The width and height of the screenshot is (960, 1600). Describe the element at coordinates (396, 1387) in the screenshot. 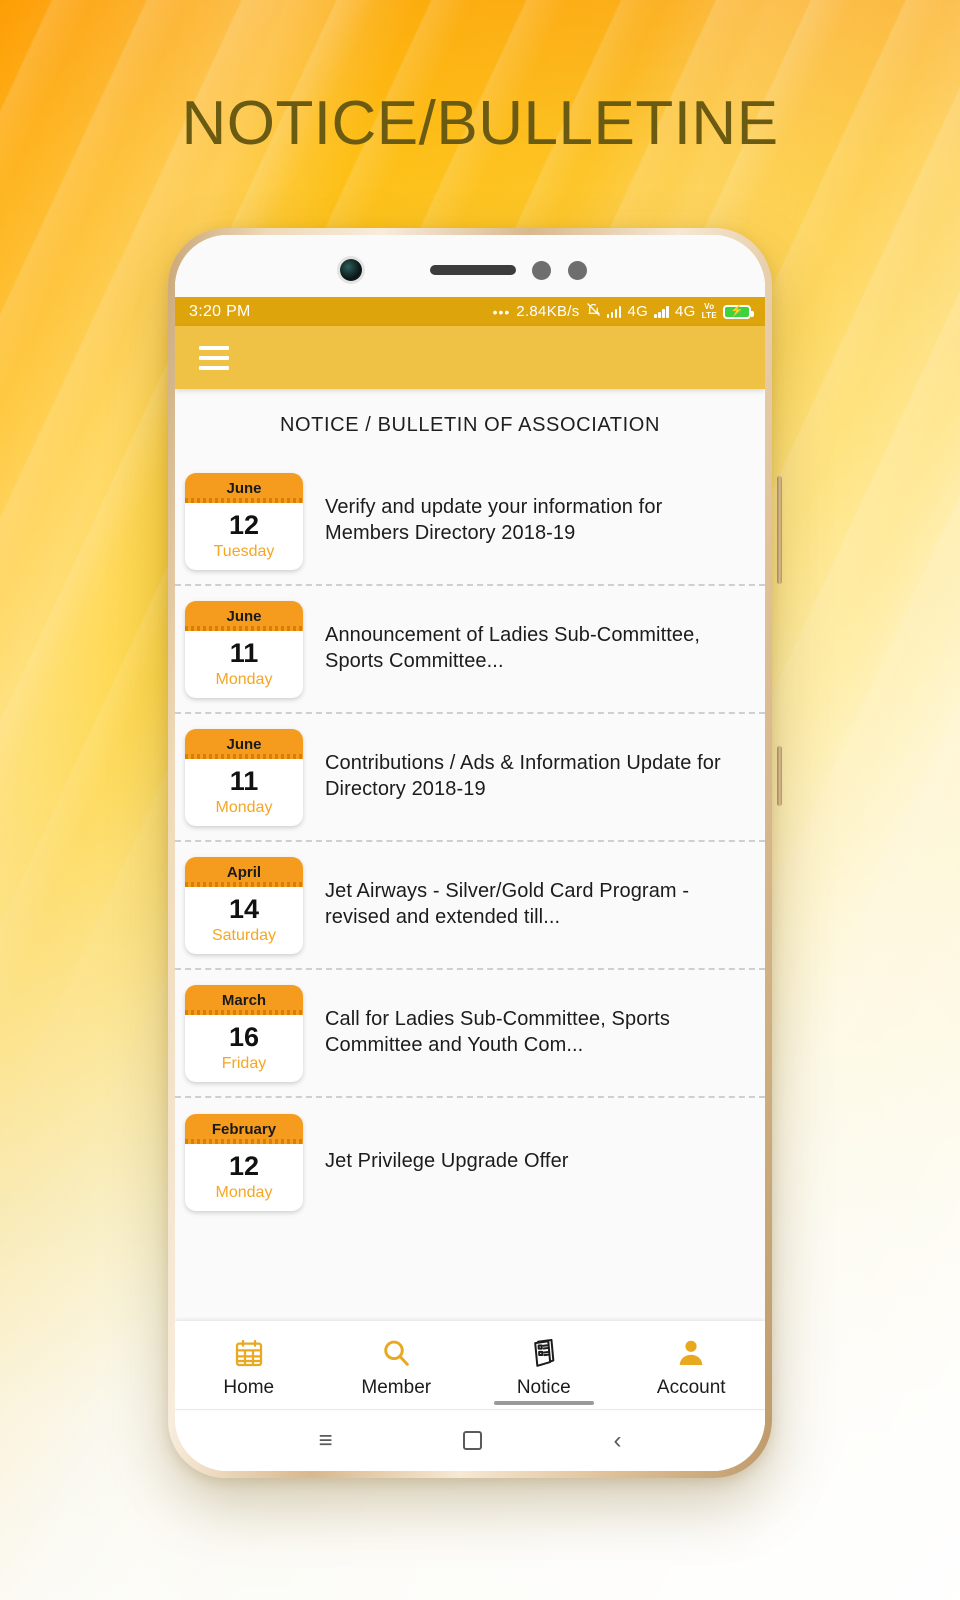

I see `nav-label: Member` at that location.